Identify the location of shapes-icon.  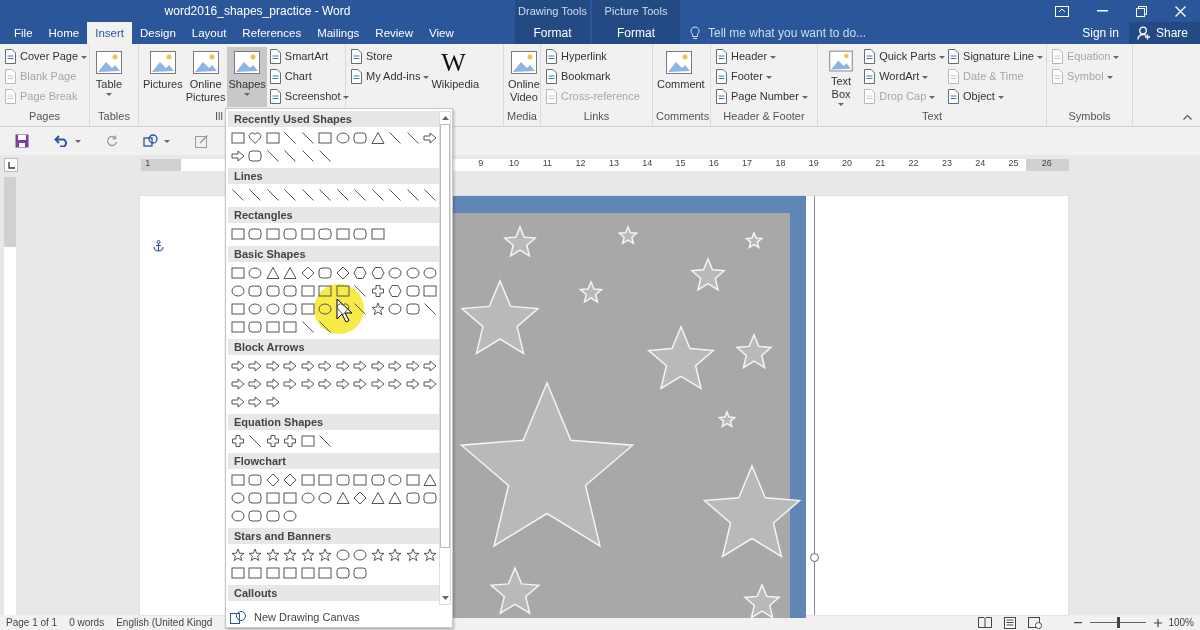
(151, 141).